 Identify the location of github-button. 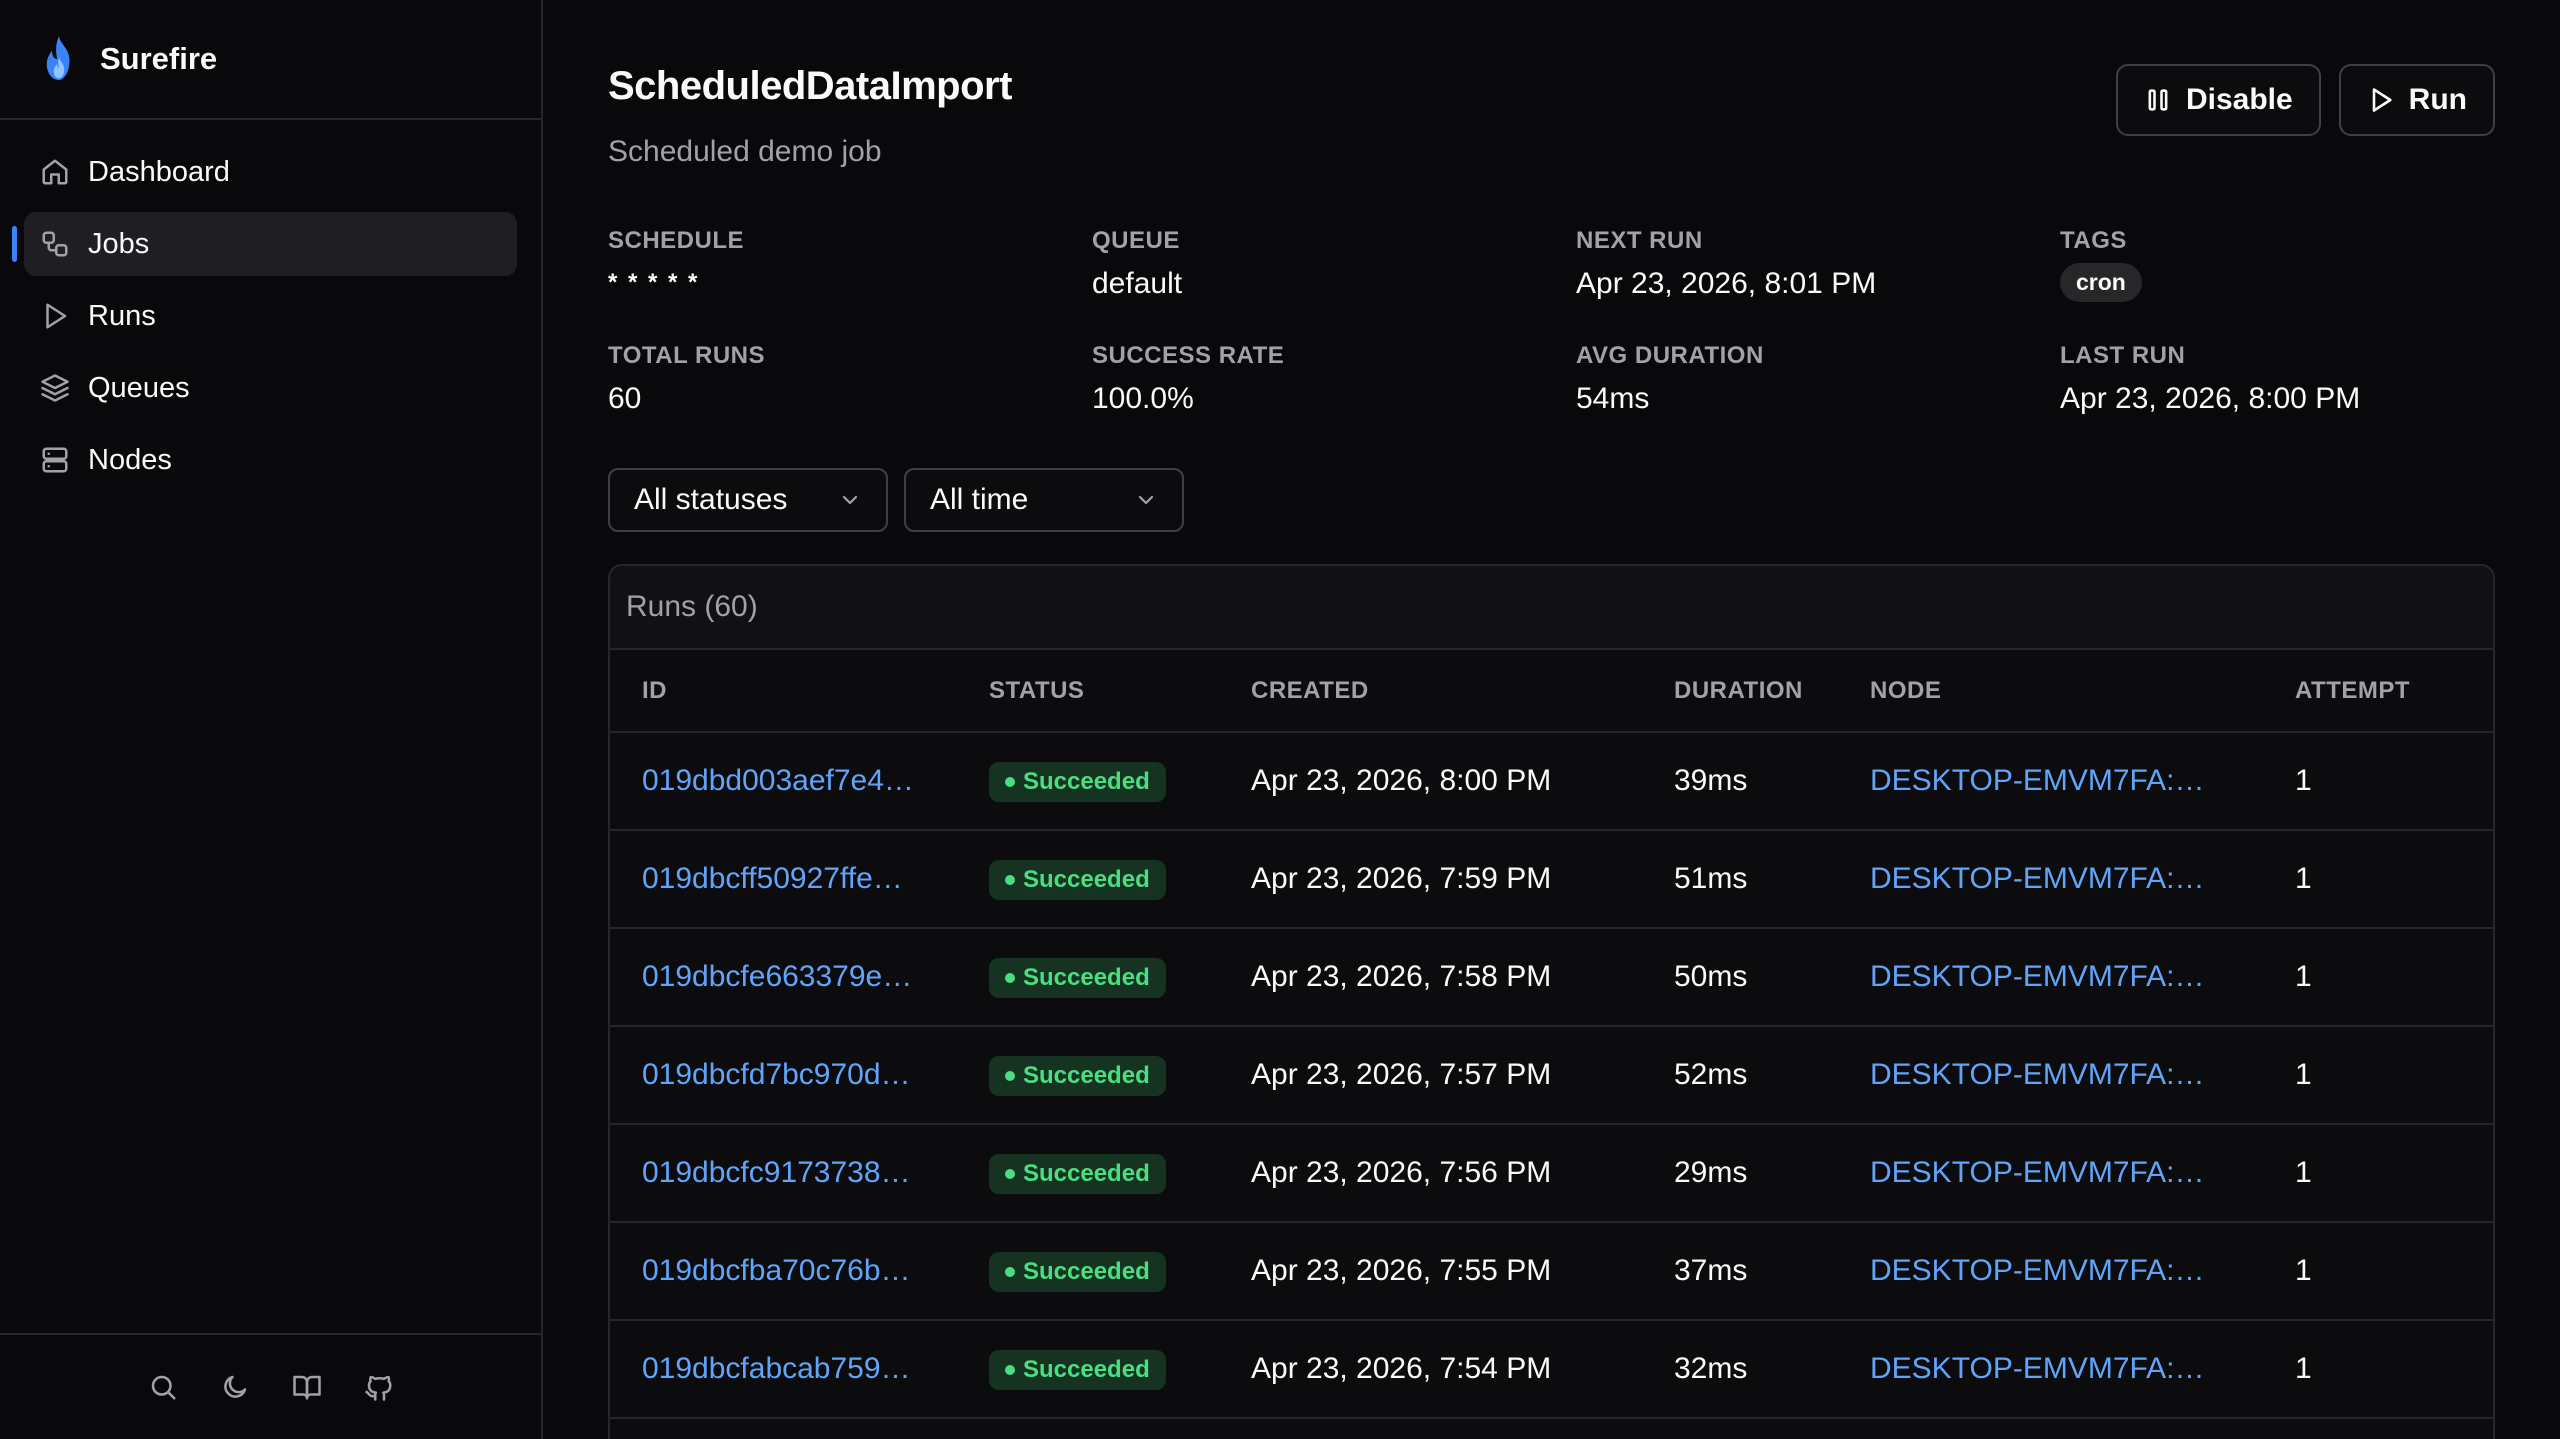
(379, 1387).